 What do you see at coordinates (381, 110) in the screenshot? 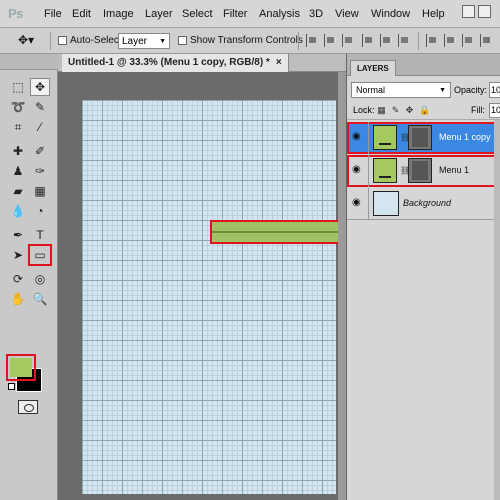
I see `lock-transparency-icon: ▦` at bounding box center [381, 110].